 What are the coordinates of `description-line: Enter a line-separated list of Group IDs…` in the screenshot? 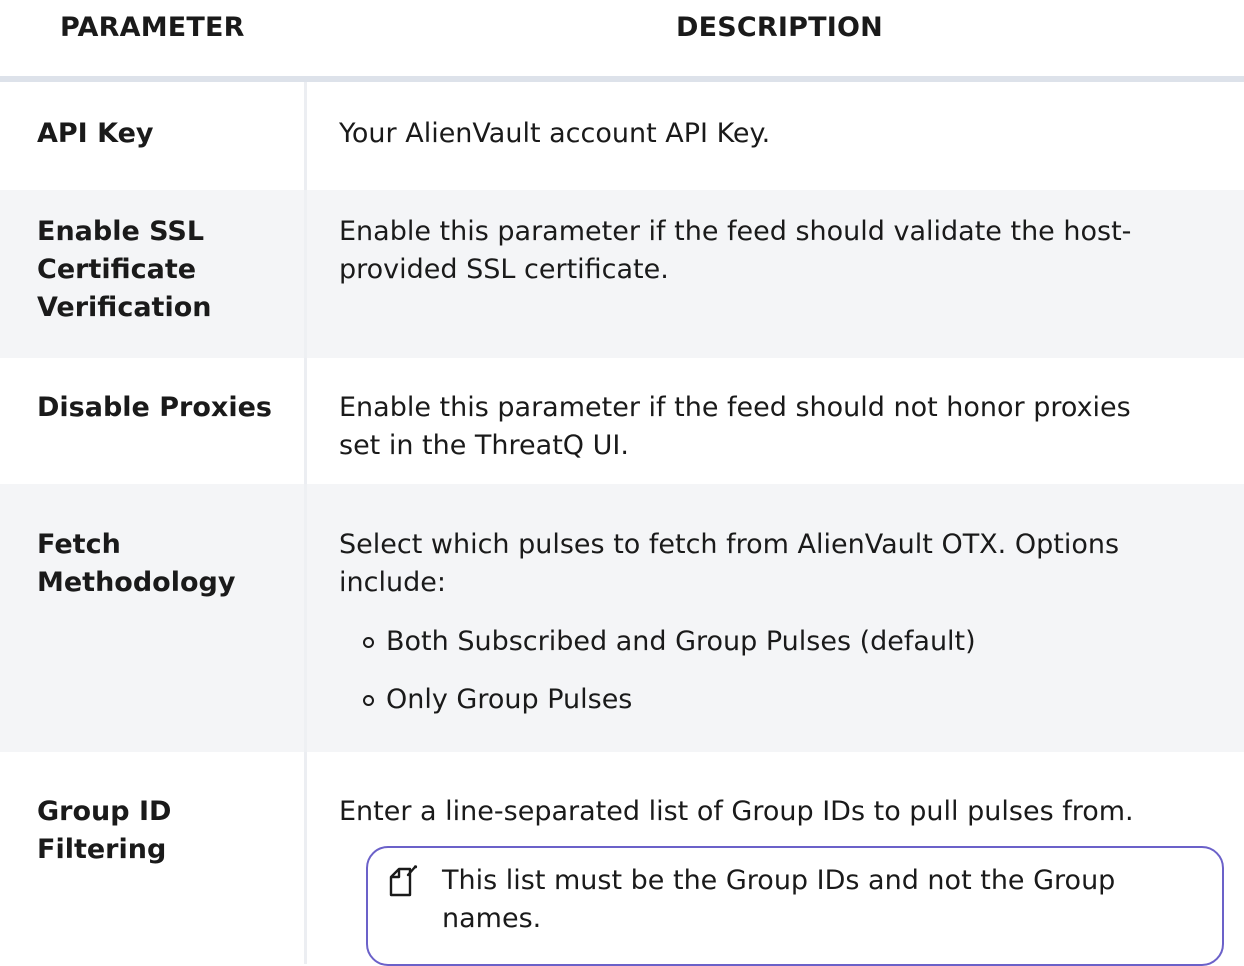 It's located at (736, 811).